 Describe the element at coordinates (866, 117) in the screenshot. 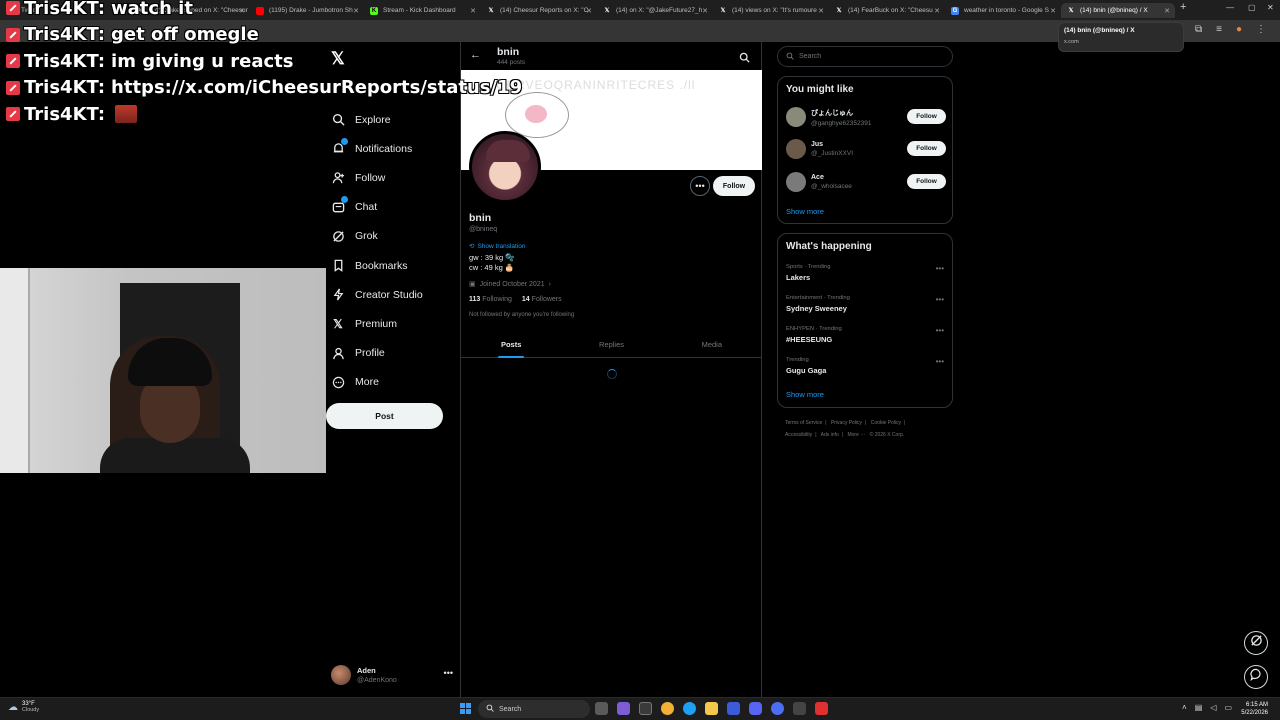

I see `suggested-user: ぴょんじゅん @ganghye62352391 Follow` at that location.